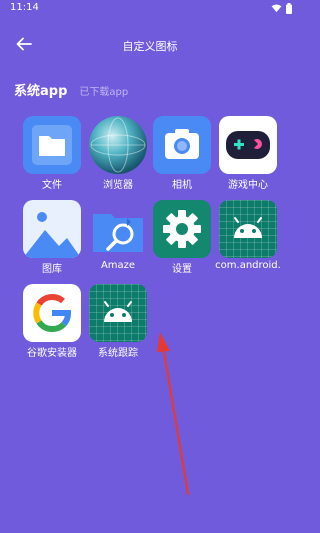 Image resolution: width=320 pixels, height=533 pixels. I want to click on app-label: 相机, so click(182, 185).